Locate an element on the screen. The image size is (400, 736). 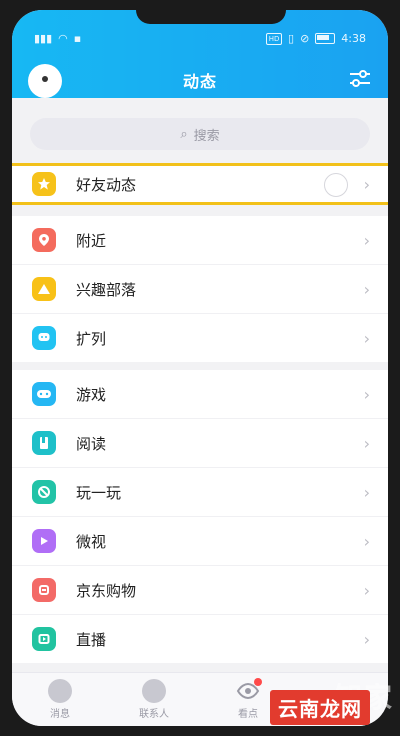
star-icon is located at coordinates (44, 184).